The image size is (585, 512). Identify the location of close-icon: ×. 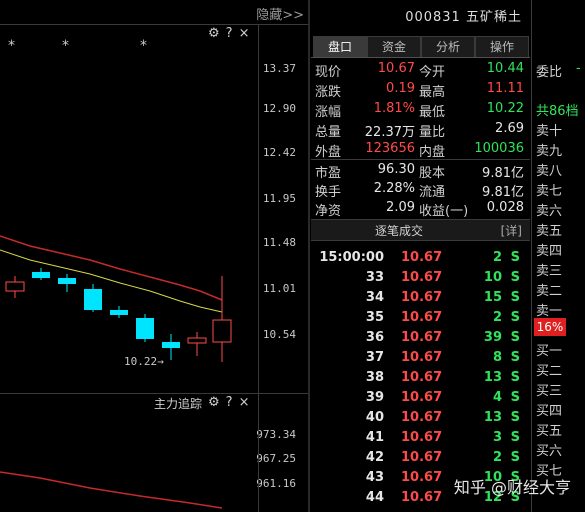
(247, 402).